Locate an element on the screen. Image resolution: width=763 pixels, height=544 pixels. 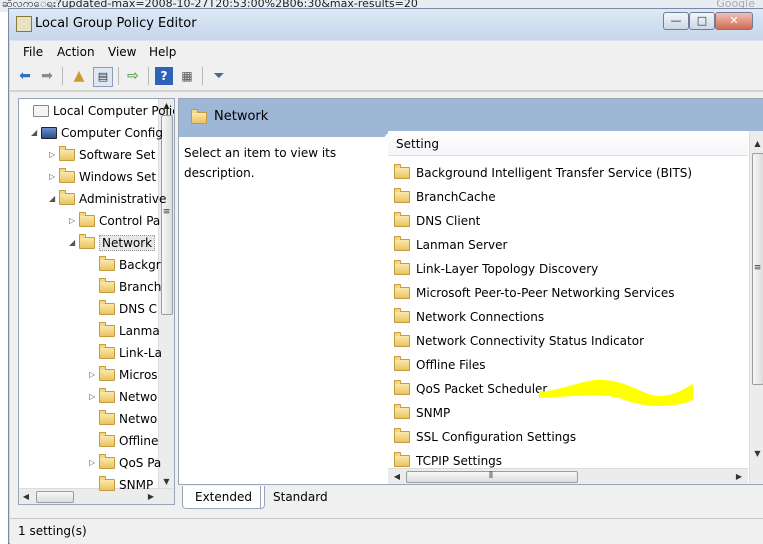
tree-item: ▷ Control Pa is located at coordinates (114, 221).